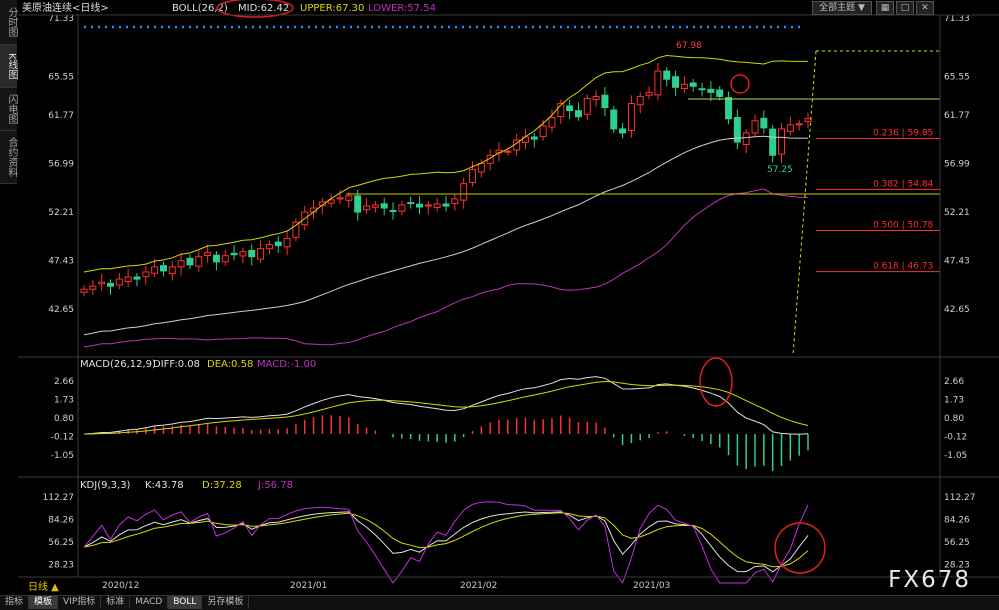 This screenshot has height=610, width=999. I want to click on low-annotation: 57.25, so click(780, 170).